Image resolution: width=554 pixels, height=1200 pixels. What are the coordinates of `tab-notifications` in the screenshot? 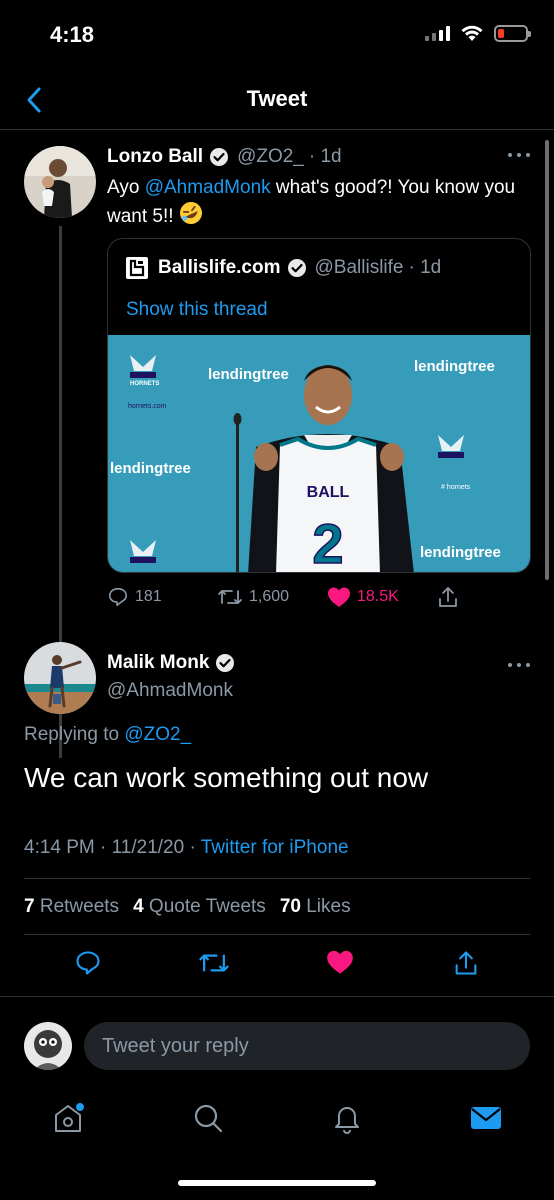 It's located at (347, 1118).